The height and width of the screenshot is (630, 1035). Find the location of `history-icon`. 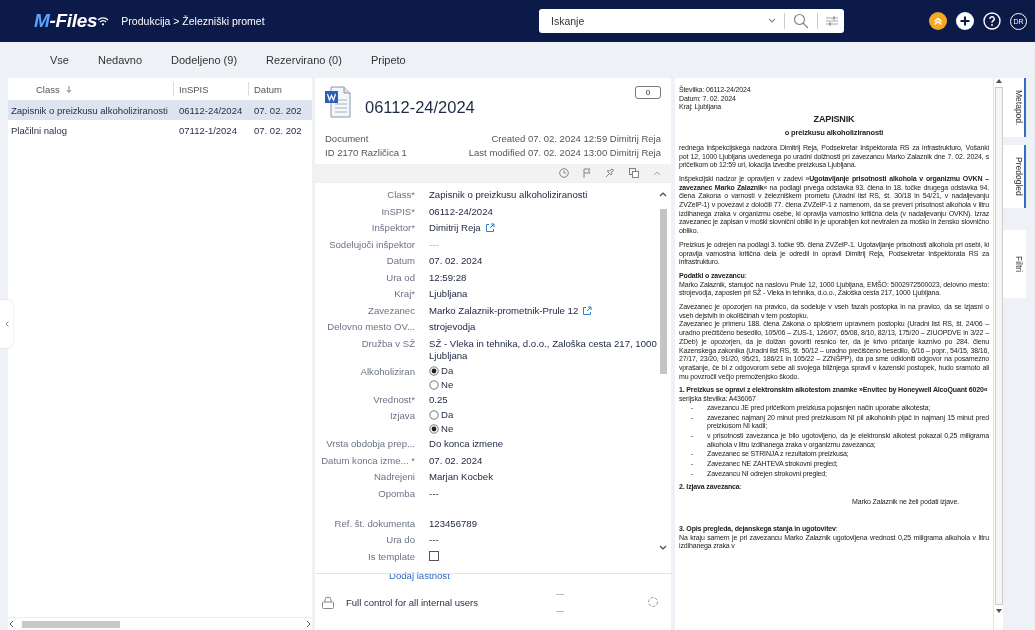

history-icon is located at coordinates (564, 173).